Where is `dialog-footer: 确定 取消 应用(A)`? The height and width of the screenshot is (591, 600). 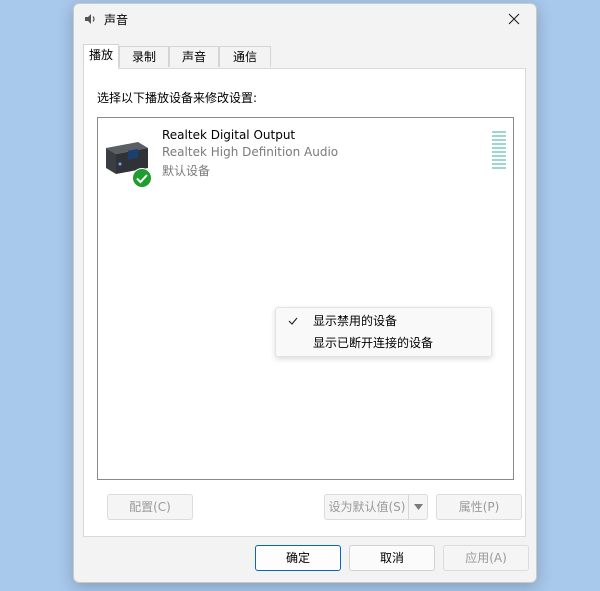 dialog-footer: 确定 取消 应用(A) is located at coordinates (305, 559).